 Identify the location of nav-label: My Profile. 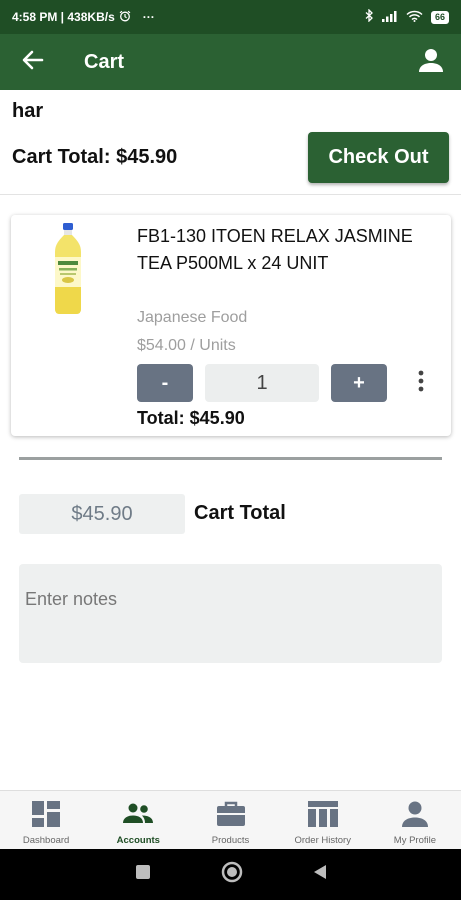
(415, 840).